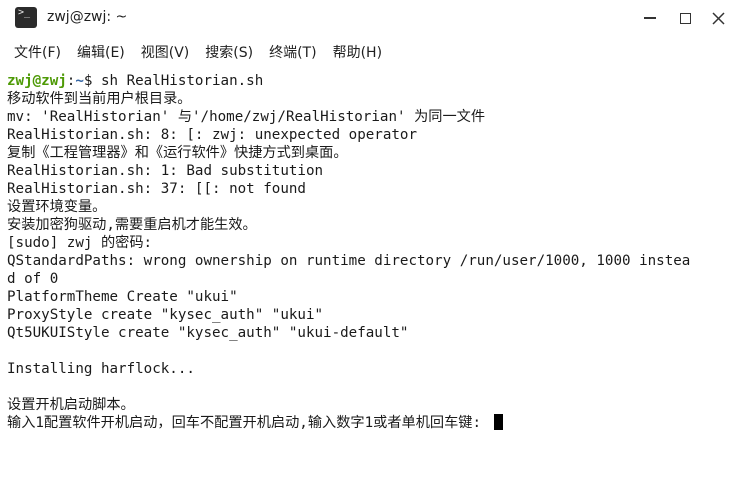 The height and width of the screenshot is (493, 730). I want to click on text-cursor, so click(498, 422).